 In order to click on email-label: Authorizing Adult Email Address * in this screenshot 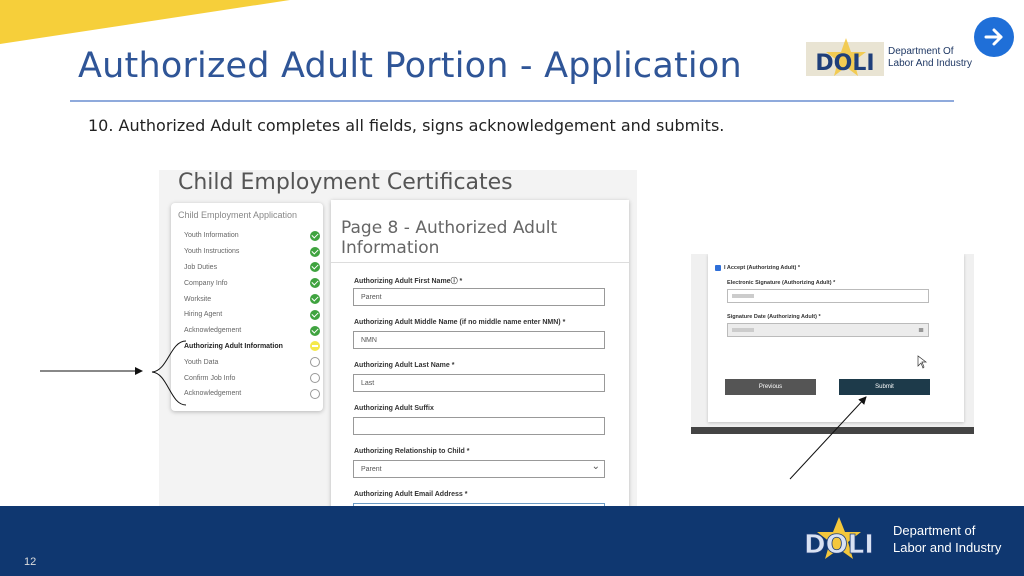, I will do `click(411, 494)`.